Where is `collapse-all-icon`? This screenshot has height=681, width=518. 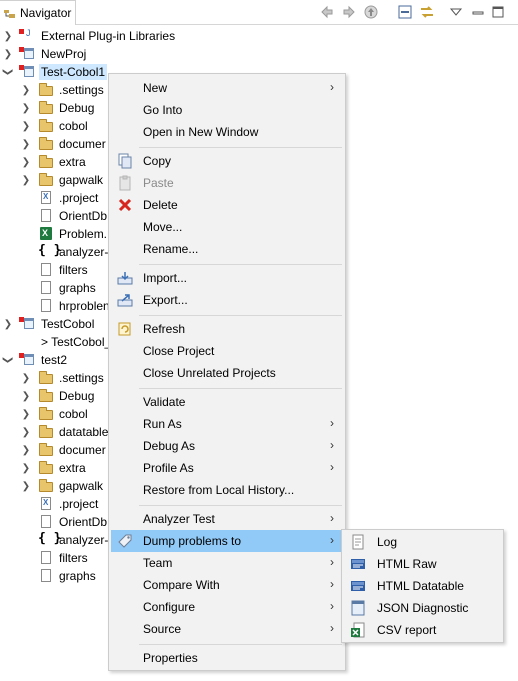 collapse-all-icon is located at coordinates (405, 12).